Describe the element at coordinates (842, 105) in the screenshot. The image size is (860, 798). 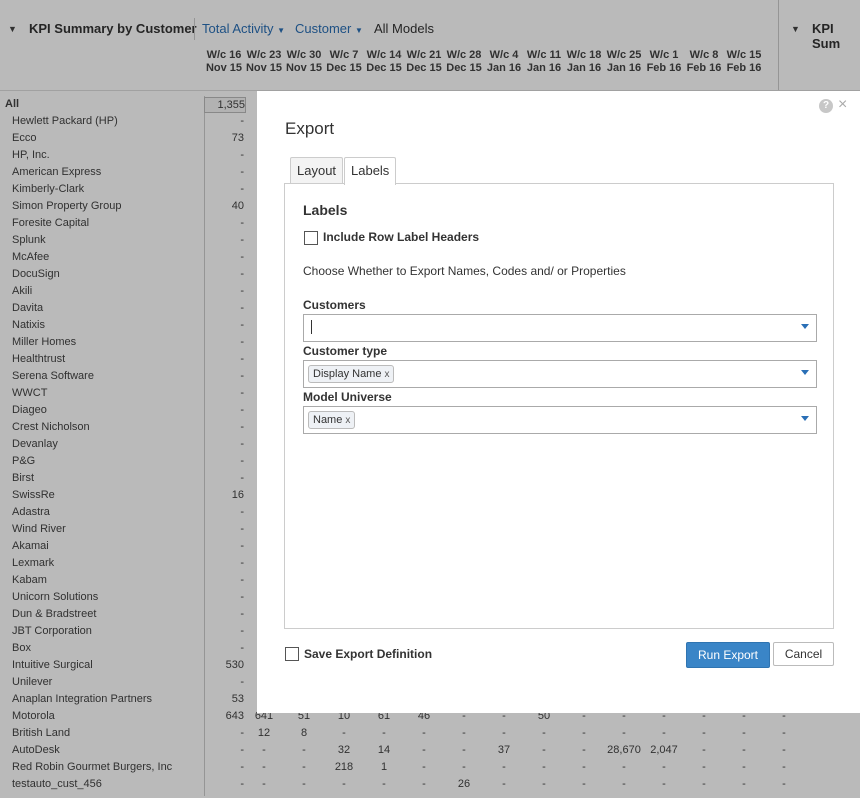
I see `close-icon: ×` at that location.